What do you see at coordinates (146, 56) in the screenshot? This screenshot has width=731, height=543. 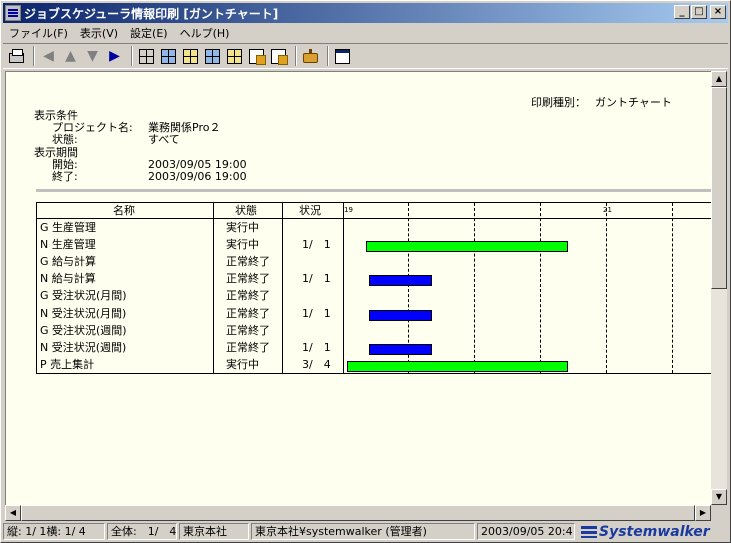 I see `grid-icon` at bounding box center [146, 56].